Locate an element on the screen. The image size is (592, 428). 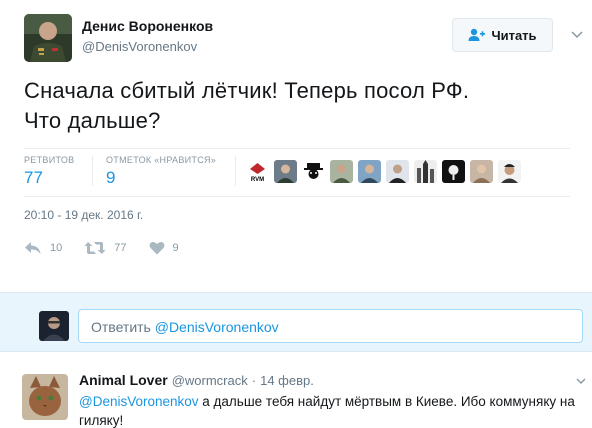
reply-tweet-mention: @DenisVoronenkov is located at coordinates (139, 401).